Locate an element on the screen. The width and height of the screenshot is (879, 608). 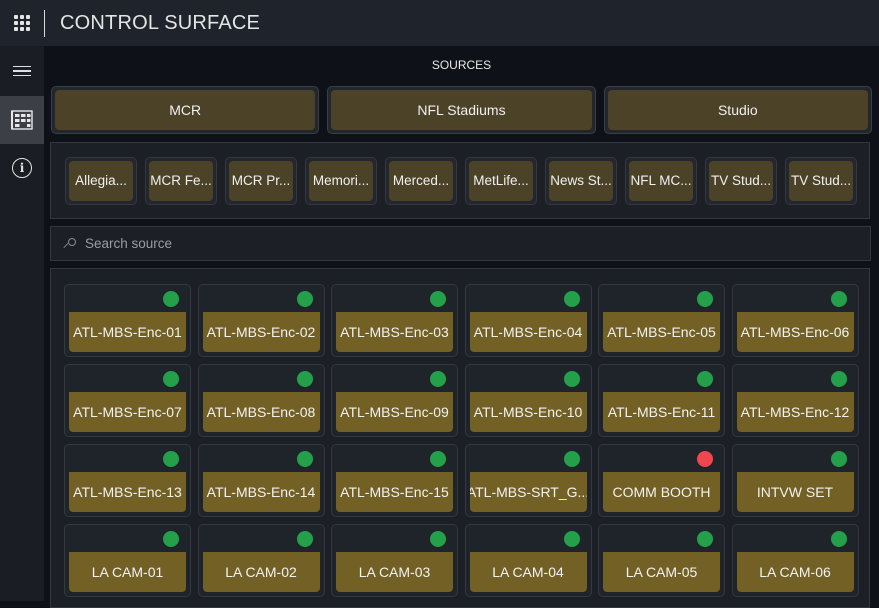
category-tab-mcr: MCR is located at coordinates (185, 110).